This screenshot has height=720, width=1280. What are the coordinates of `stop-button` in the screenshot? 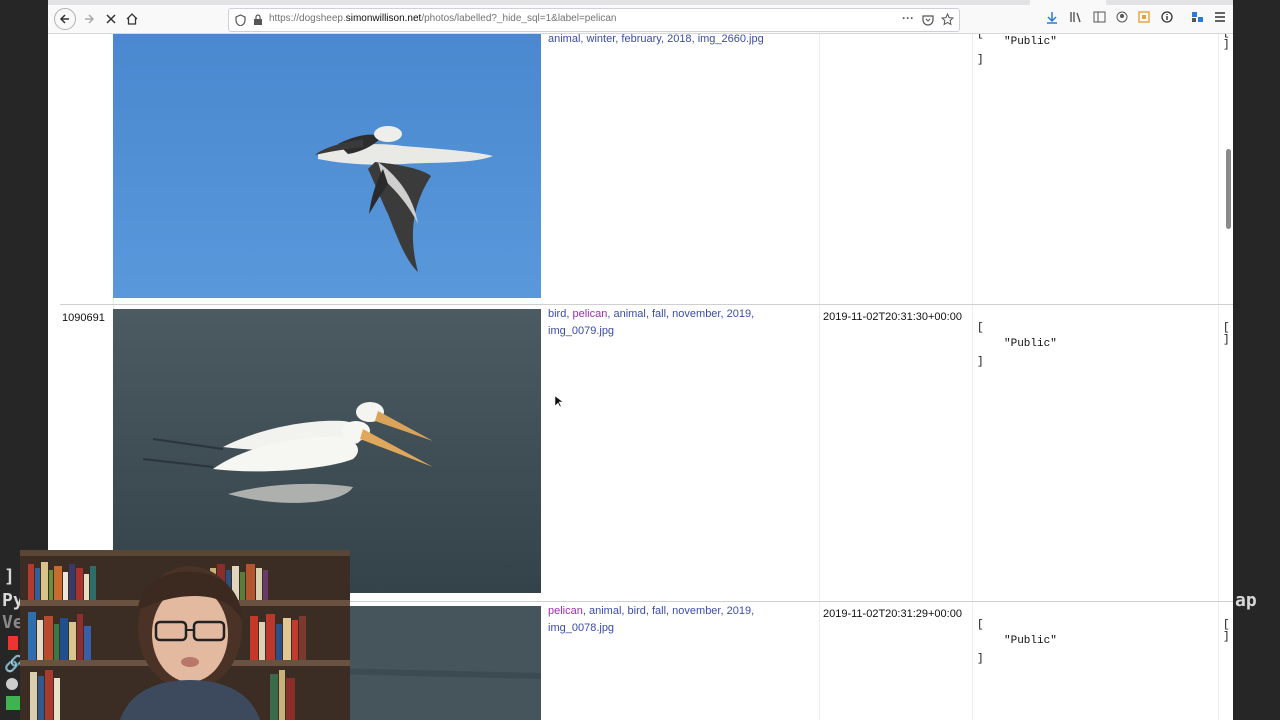 It's located at (111, 19).